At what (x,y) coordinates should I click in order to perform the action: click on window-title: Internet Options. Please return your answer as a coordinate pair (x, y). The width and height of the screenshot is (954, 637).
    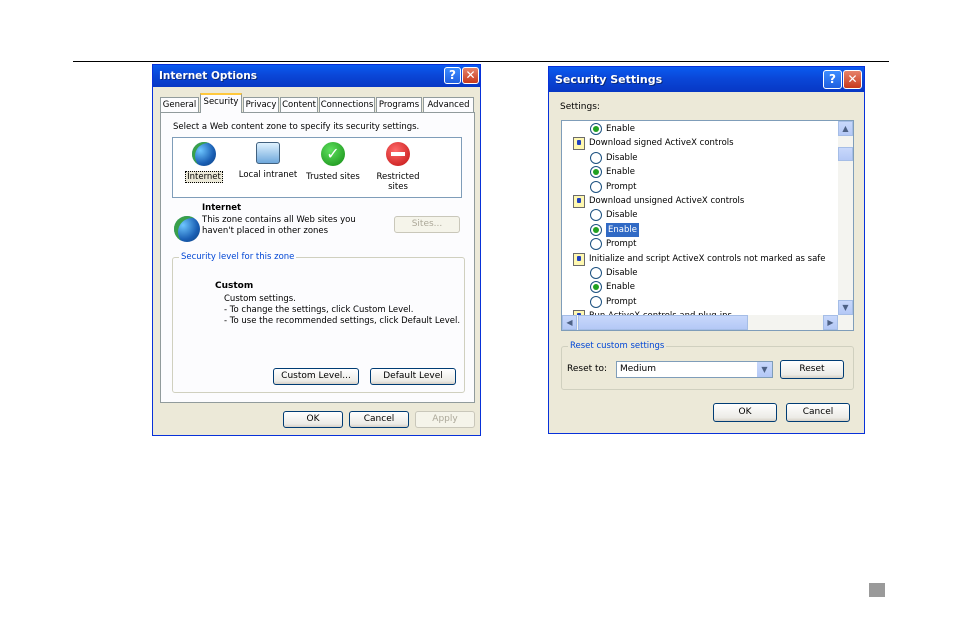
    Looking at the image, I should click on (208, 76).